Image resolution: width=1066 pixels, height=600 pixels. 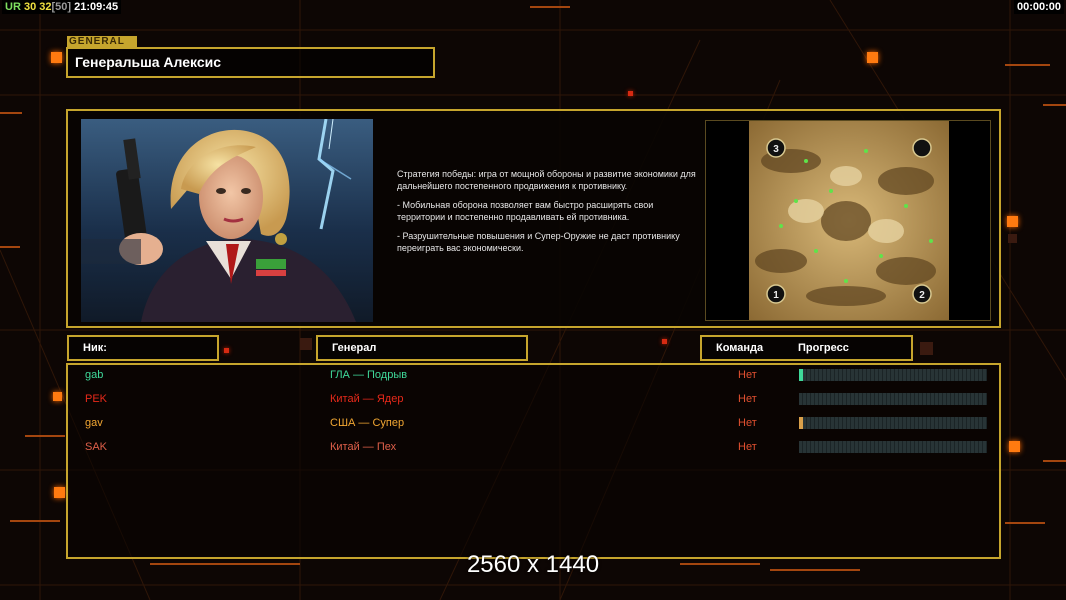 What do you see at coordinates (922, 148) in the screenshot?
I see `spawn-marker-empty` at bounding box center [922, 148].